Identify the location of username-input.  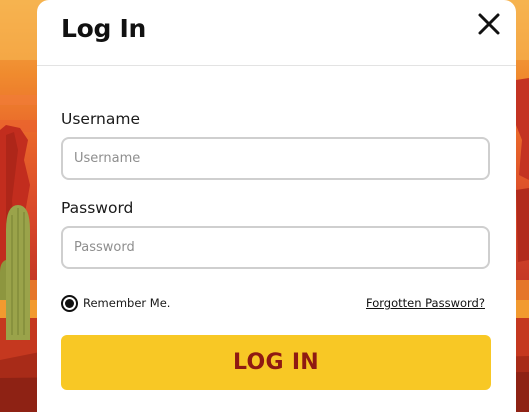
(275, 158).